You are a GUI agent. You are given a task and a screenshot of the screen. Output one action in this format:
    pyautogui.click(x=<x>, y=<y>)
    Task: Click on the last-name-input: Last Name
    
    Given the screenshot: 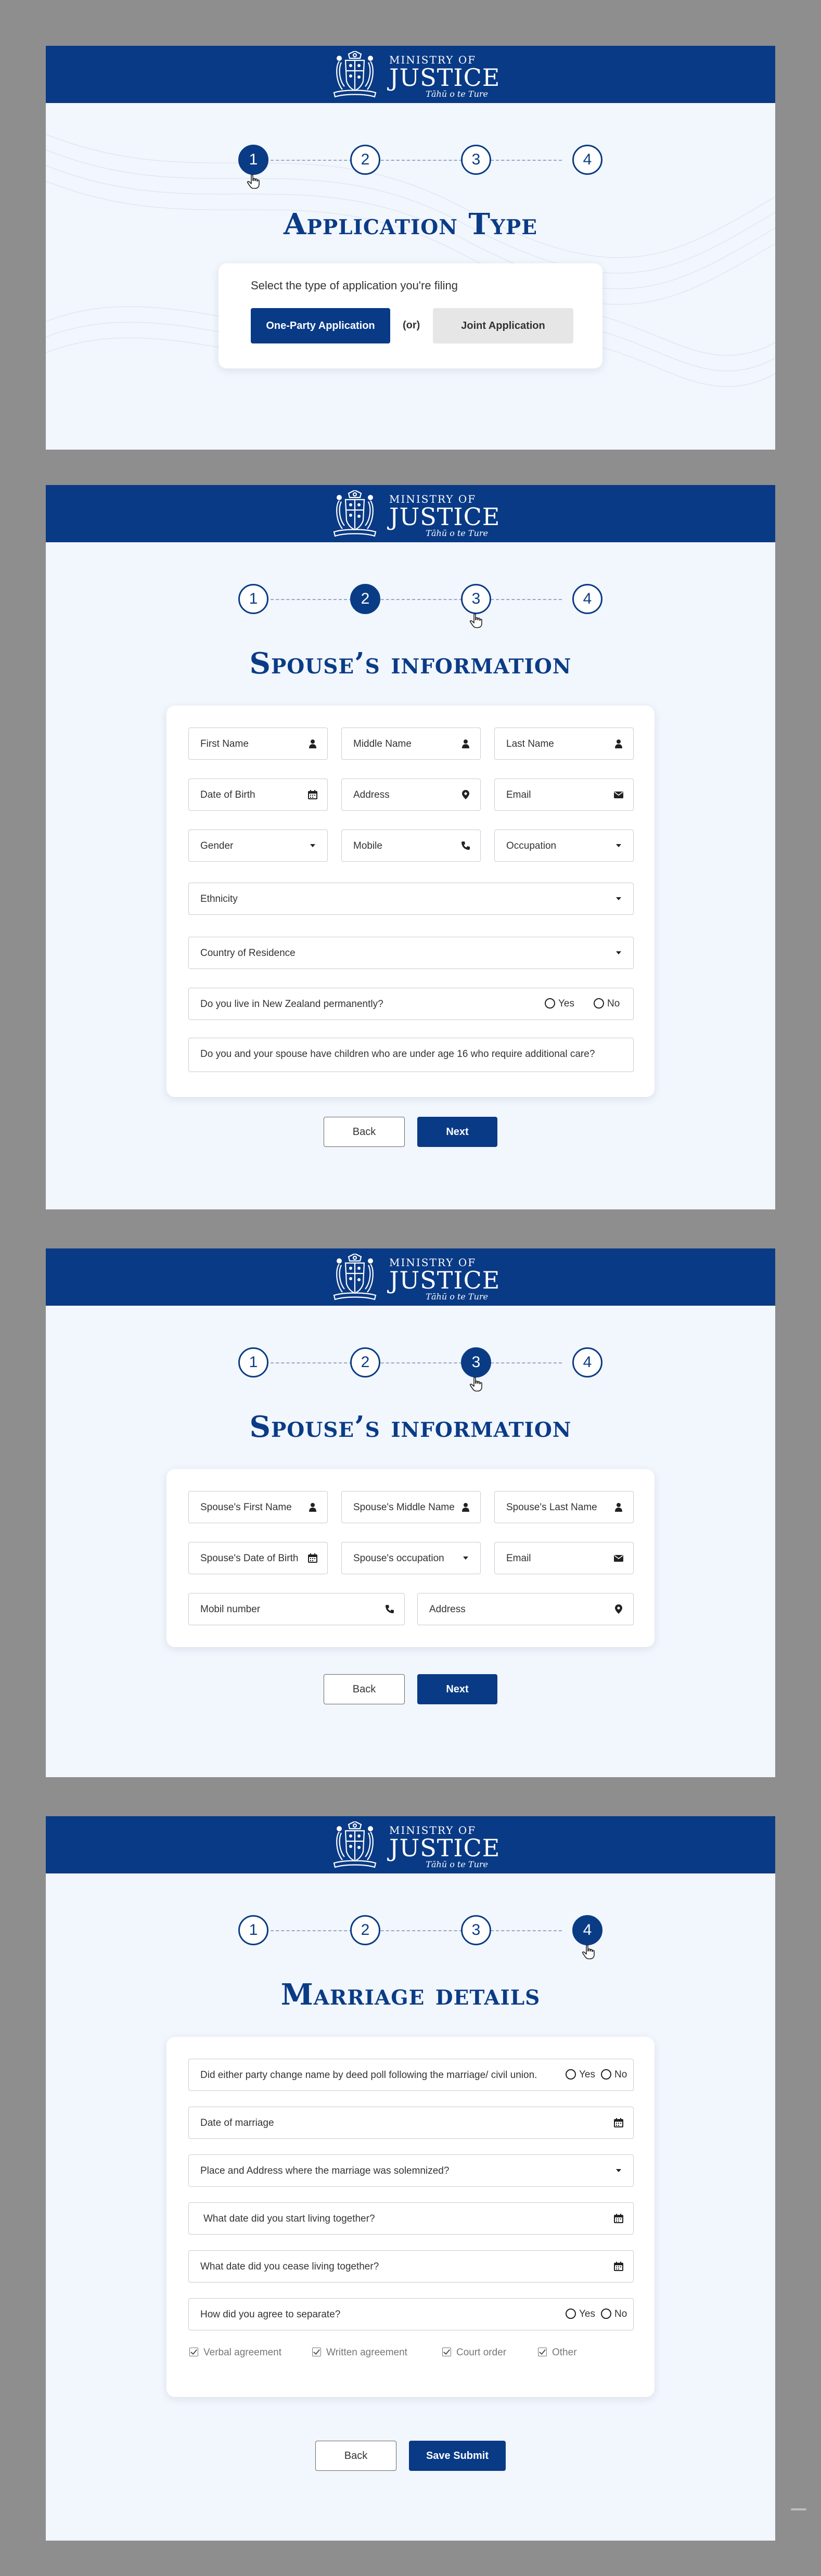 What is the action you would take?
    pyautogui.click(x=564, y=744)
    